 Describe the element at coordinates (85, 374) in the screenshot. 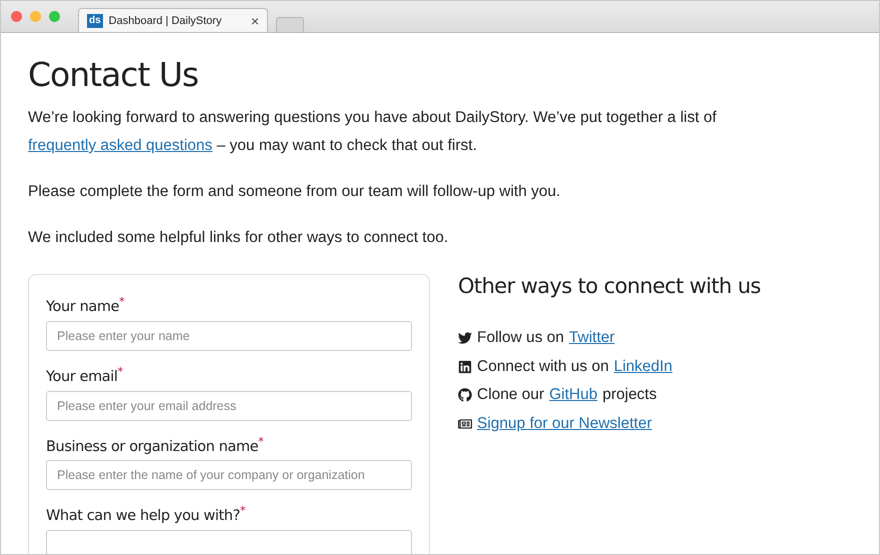

I see `field-label: Your email$^{*}$` at that location.